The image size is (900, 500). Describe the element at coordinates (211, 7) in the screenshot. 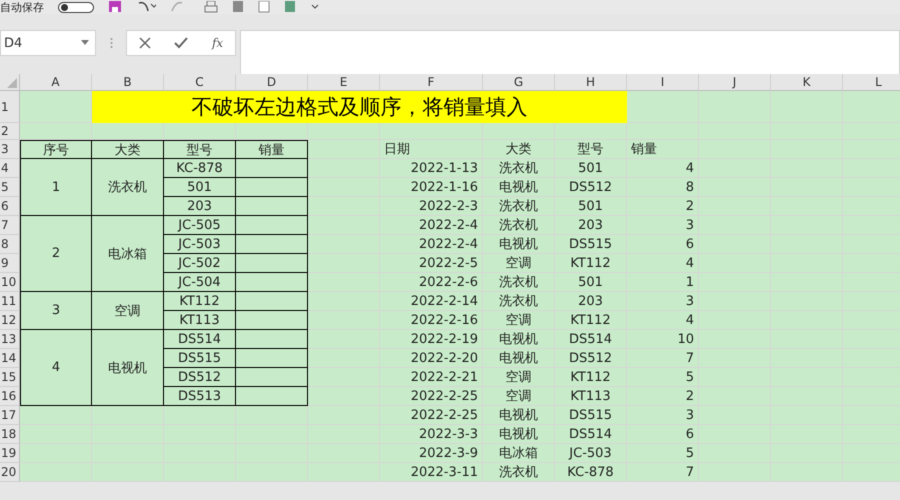

I see `print-icon` at that location.